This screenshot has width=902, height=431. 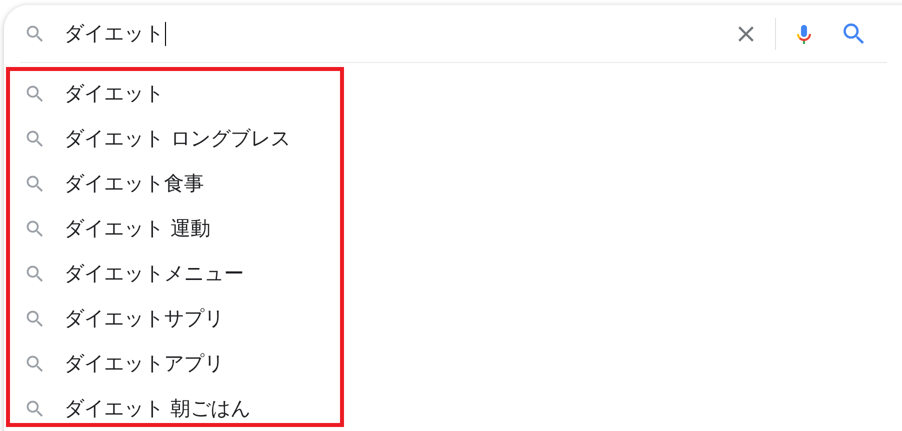 What do you see at coordinates (154, 273) in the screenshot?
I see `suggestion-text: ダイエットメニュー` at bounding box center [154, 273].